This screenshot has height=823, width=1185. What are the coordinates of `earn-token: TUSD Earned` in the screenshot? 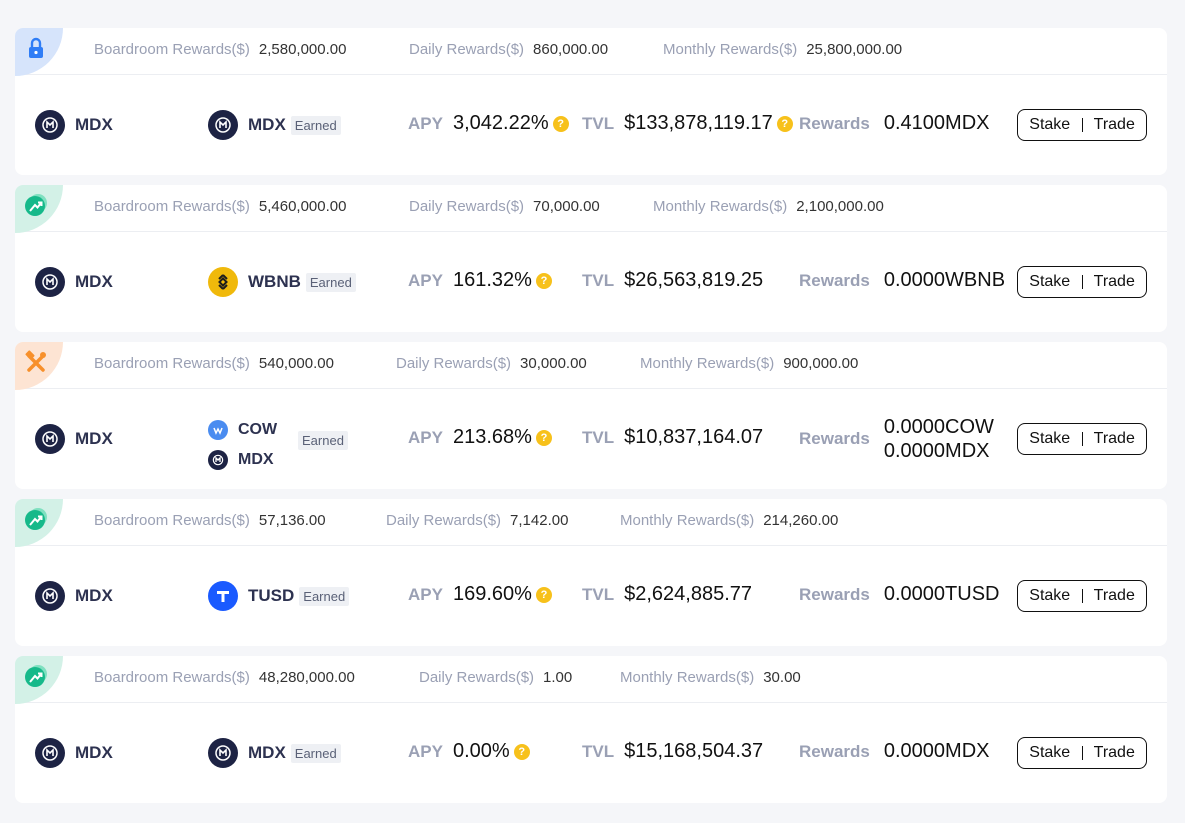 It's located at (279, 596).